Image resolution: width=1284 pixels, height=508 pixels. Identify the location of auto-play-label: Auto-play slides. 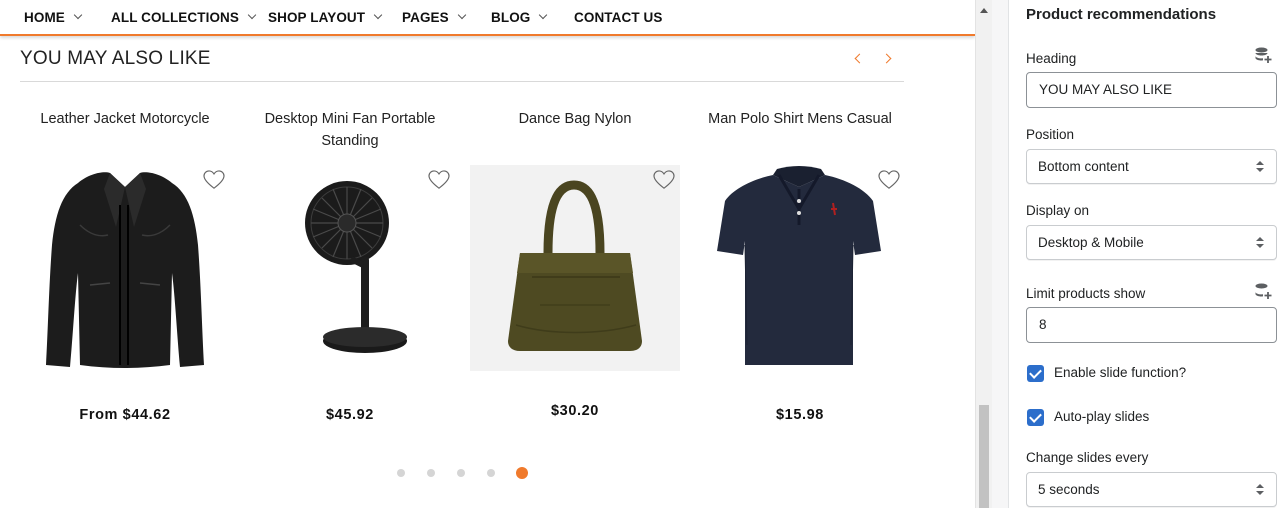
(1102, 416).